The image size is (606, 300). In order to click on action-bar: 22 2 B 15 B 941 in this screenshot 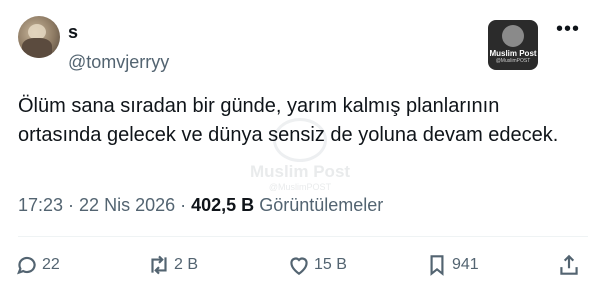, I will do `click(304, 269)`.